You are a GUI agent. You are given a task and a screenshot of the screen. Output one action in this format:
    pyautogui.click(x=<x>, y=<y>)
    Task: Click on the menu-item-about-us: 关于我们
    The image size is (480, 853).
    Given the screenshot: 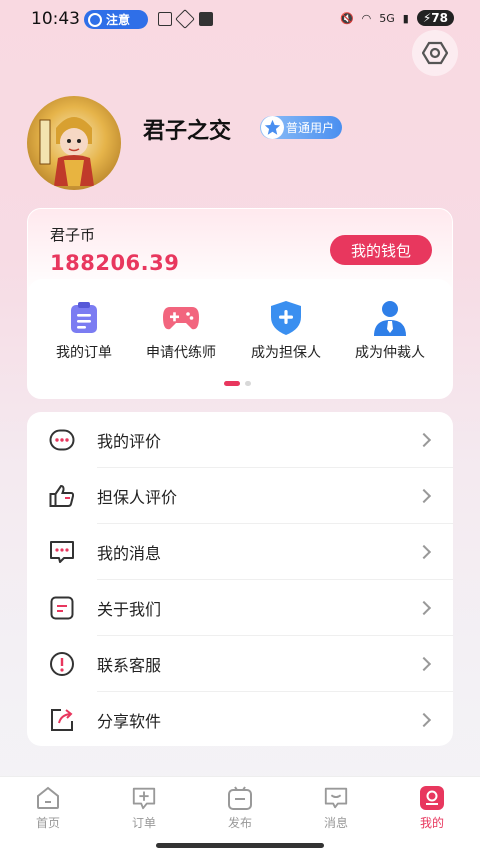 What is the action you would take?
    pyautogui.click(x=240, y=608)
    